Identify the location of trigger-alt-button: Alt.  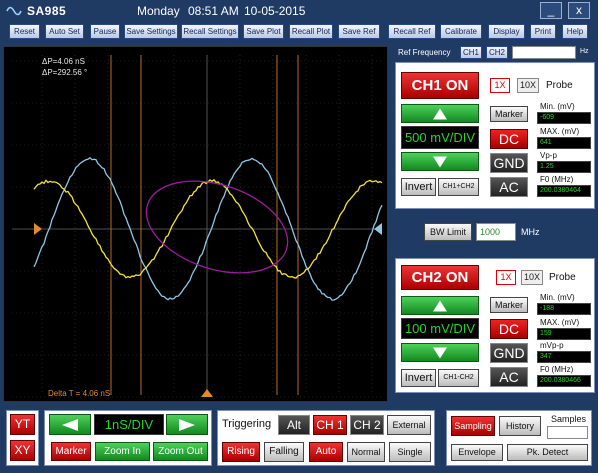
(294, 425).